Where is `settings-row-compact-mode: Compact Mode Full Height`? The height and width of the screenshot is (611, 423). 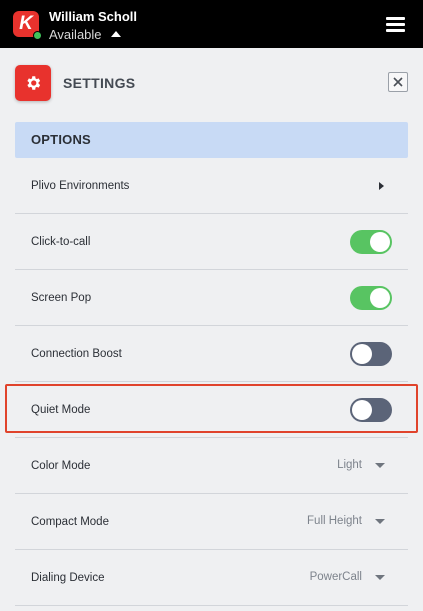
settings-row-compact-mode: Compact Mode Full Height is located at coordinates (211, 522).